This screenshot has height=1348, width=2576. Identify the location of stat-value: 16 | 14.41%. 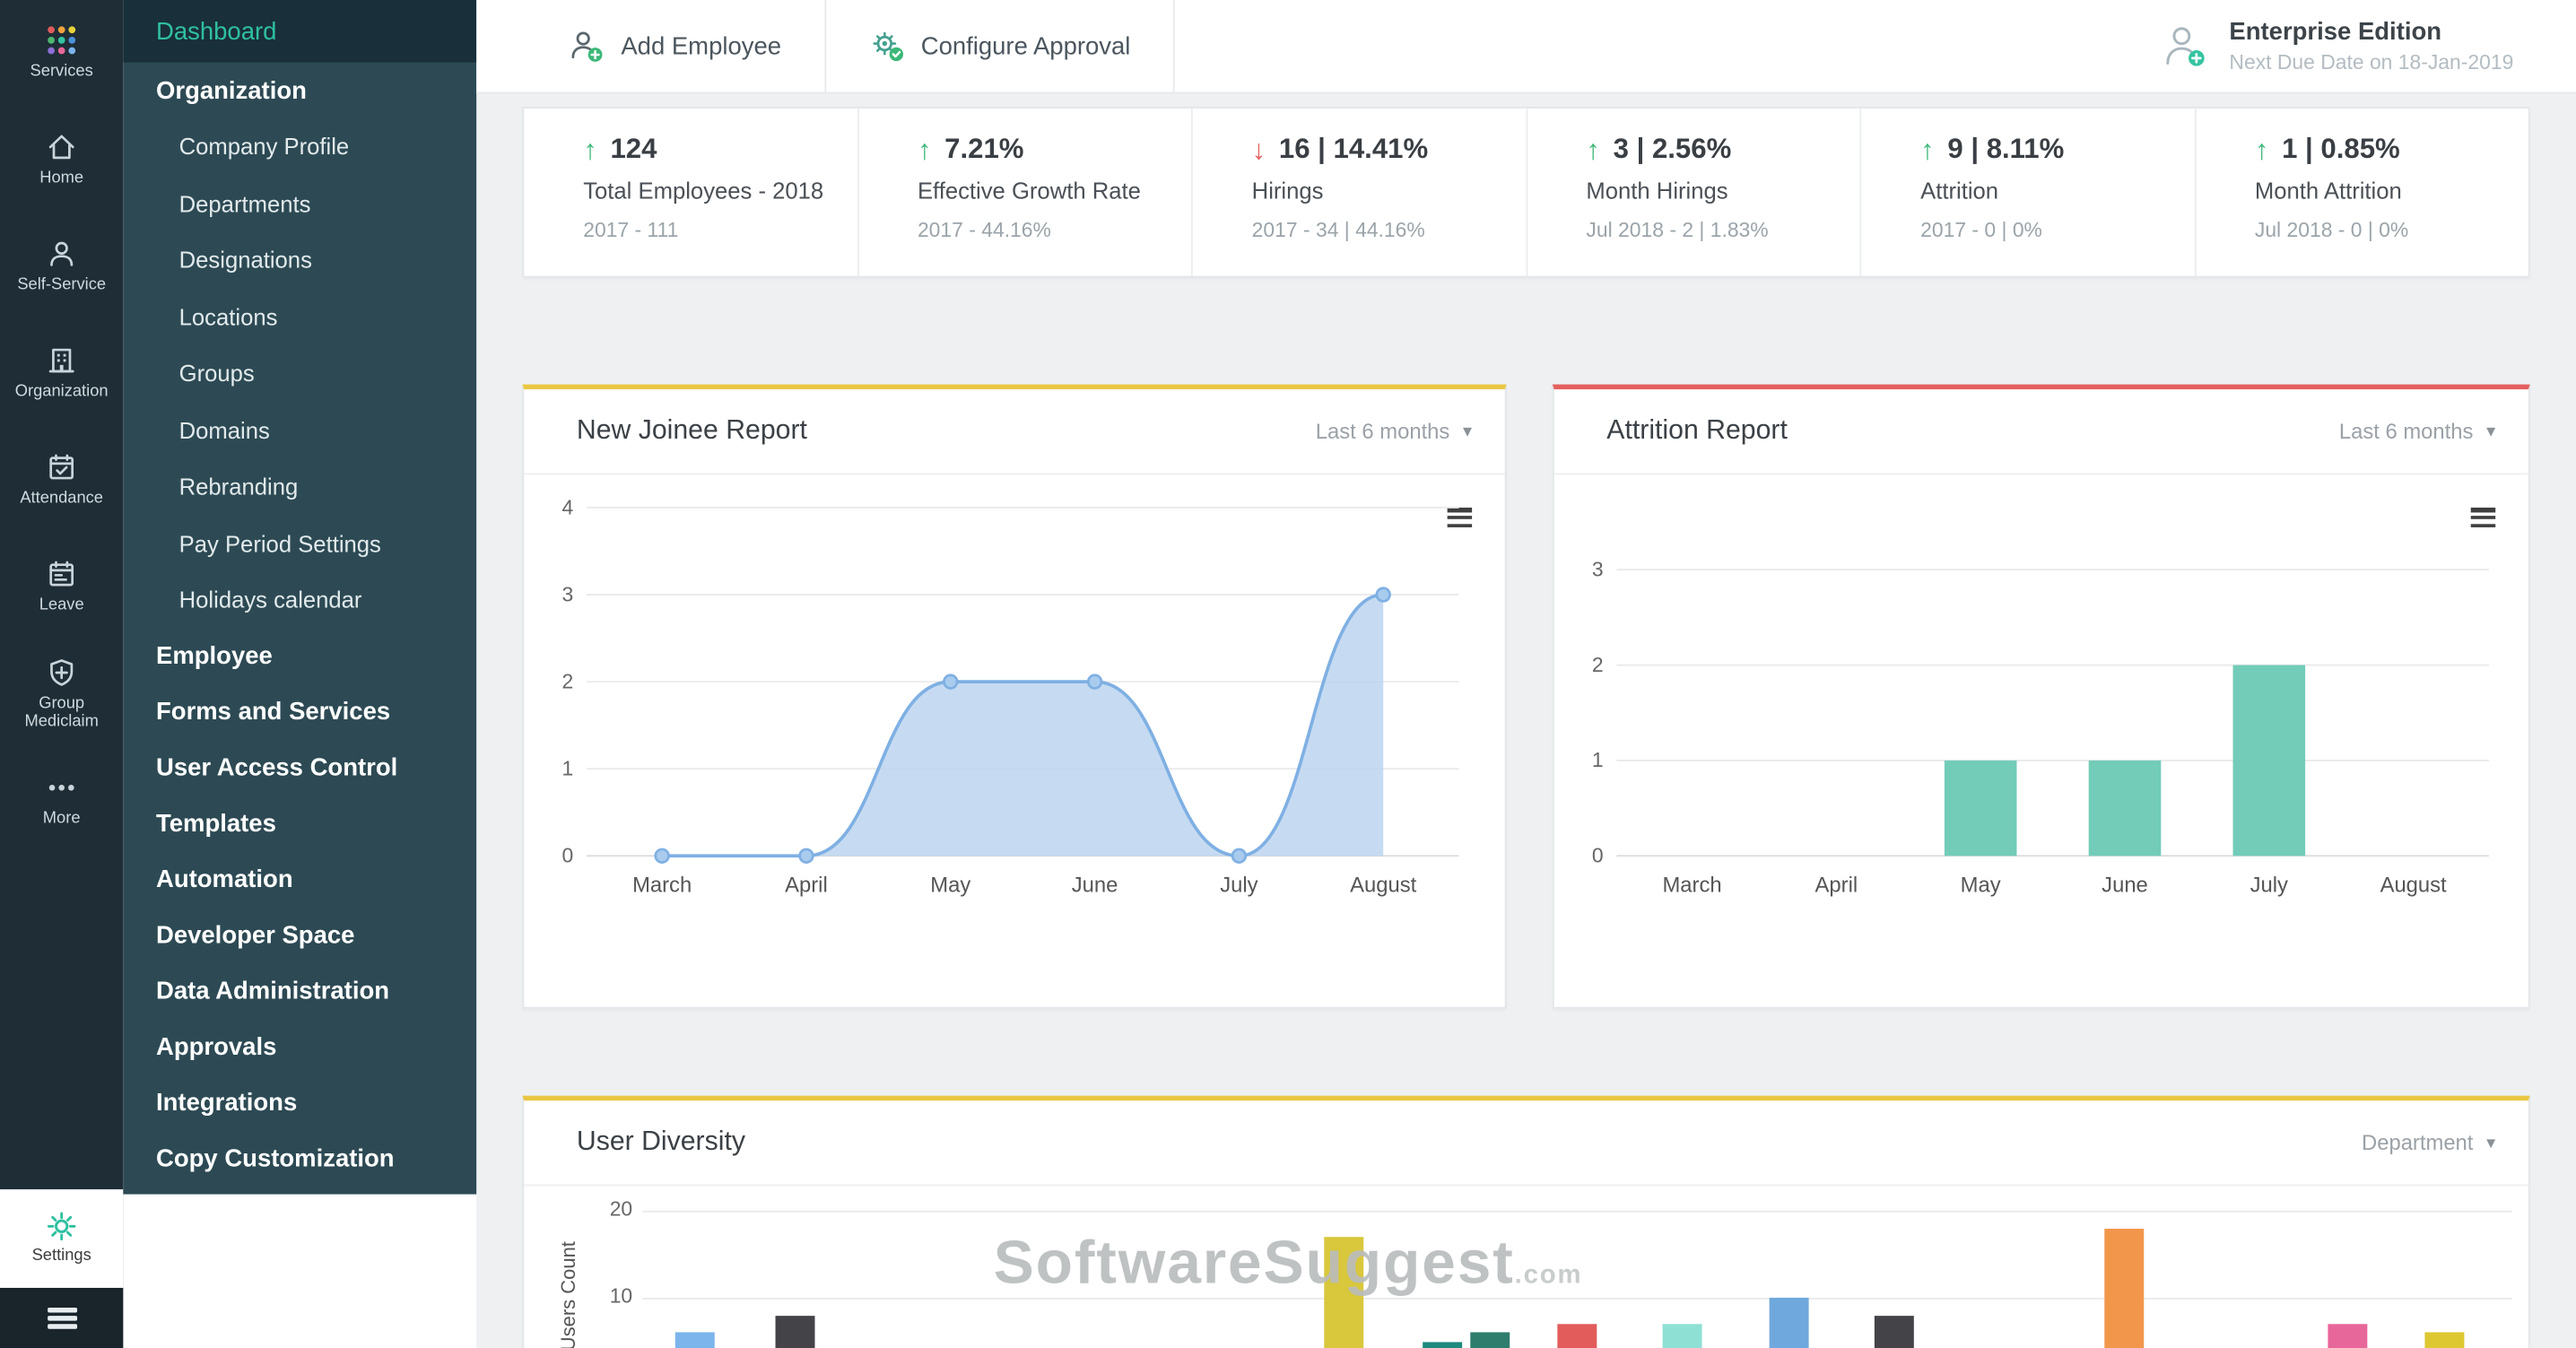
(1353, 149).